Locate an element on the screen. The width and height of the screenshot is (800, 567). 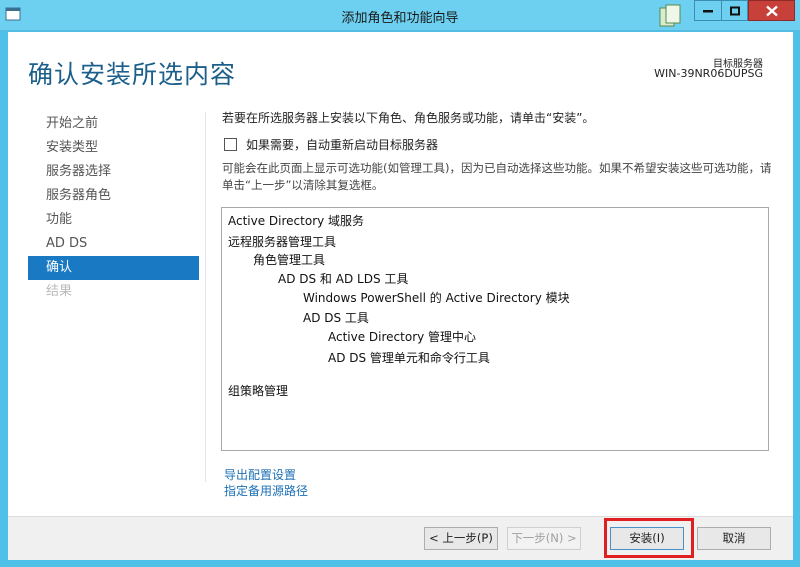
minimize-icon is located at coordinates (708, 10).